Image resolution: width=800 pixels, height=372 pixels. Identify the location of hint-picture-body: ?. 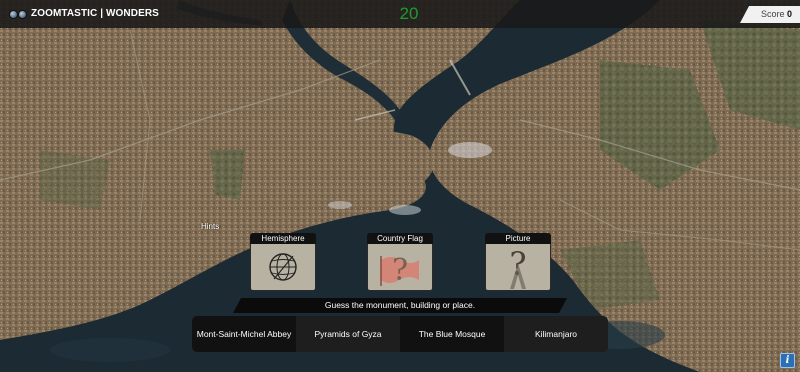
(518, 267).